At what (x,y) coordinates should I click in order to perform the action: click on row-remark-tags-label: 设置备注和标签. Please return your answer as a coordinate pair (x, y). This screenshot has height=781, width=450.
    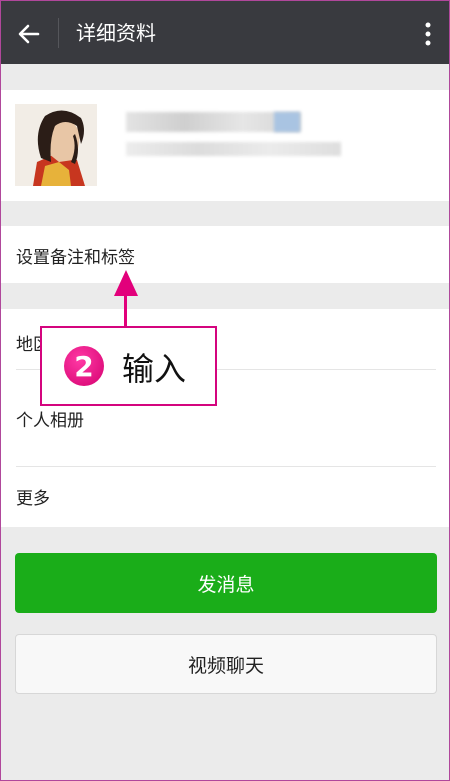
    Looking at the image, I should click on (75, 258).